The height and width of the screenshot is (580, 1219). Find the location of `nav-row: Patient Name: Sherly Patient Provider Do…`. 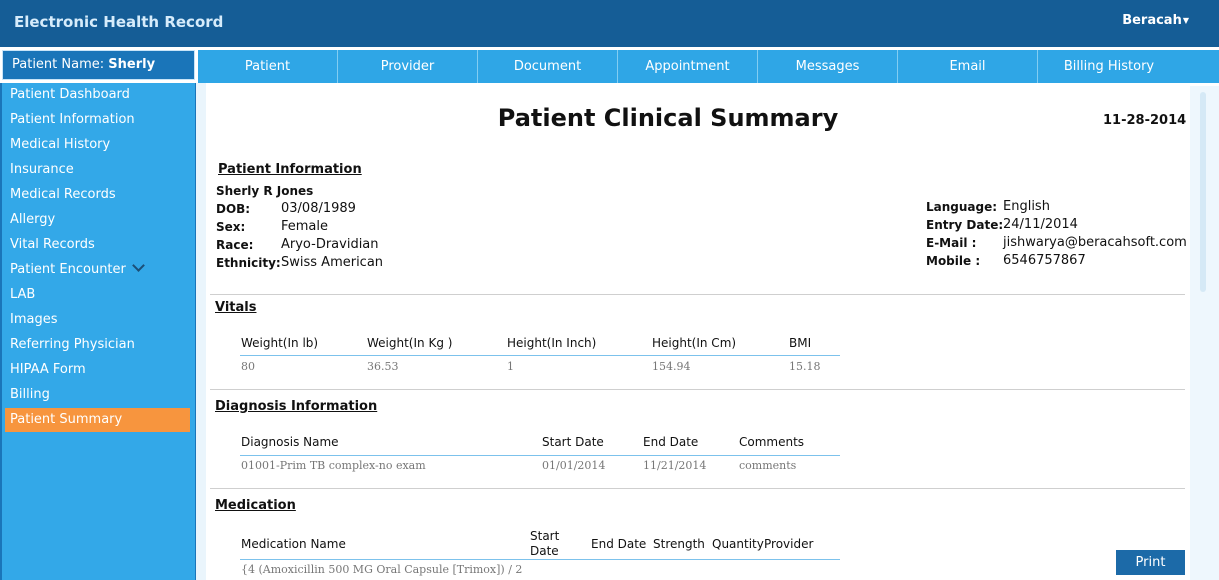

nav-row: Patient Name: Sherly Patient Provider Do… is located at coordinates (609, 65).